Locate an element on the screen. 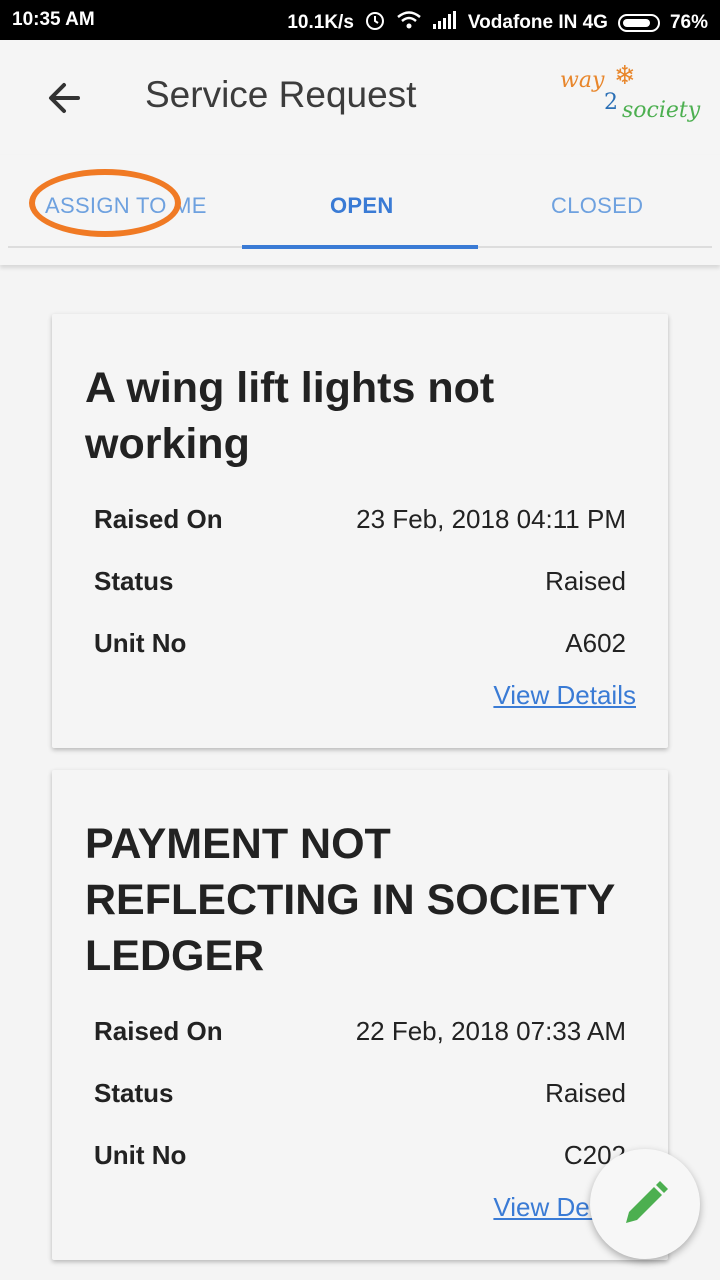 Image resolution: width=720 pixels, height=1280 pixels. tab-closed: CLOSED is located at coordinates (597, 206).